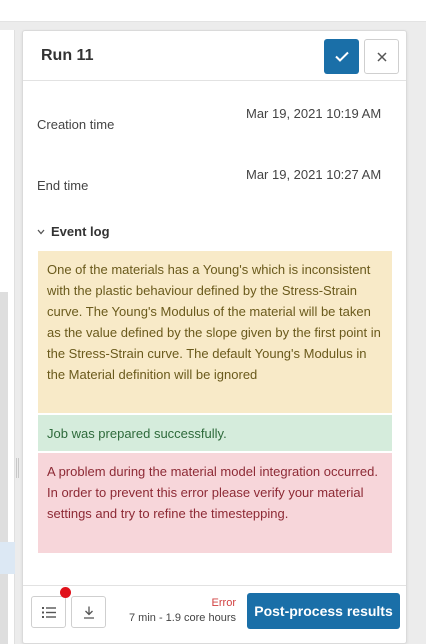 The image size is (426, 644). I want to click on panel-header: Run 11, so click(214, 56).